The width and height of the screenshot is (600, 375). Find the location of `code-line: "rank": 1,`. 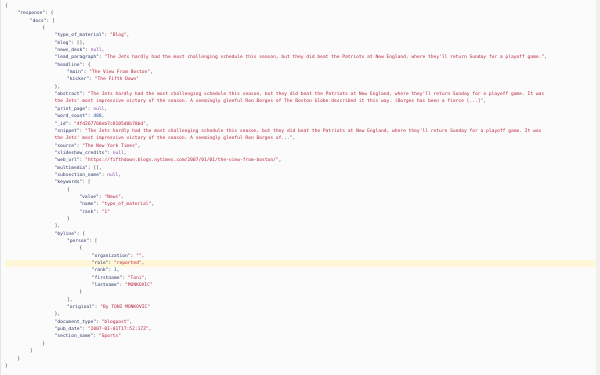

code-line: "rank": 1, is located at coordinates (302, 270).